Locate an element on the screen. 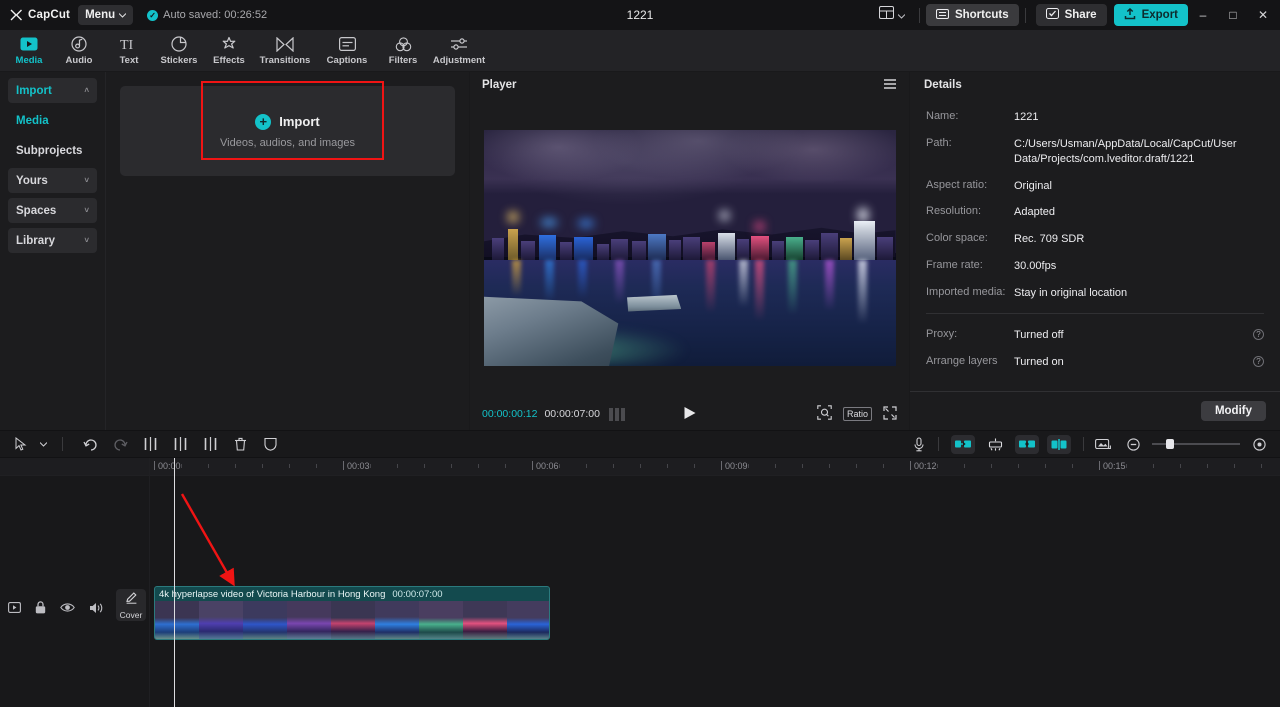 The width and height of the screenshot is (1280, 707). frame-grid-icon is located at coordinates (616, 414).